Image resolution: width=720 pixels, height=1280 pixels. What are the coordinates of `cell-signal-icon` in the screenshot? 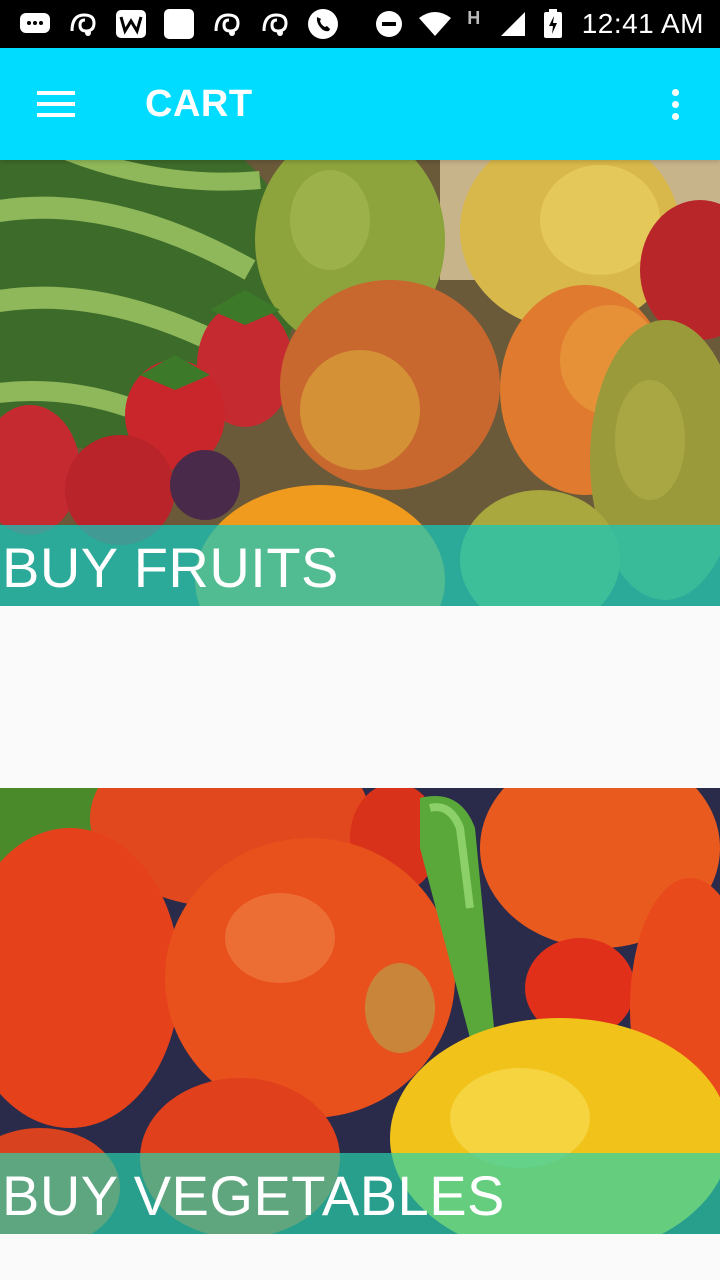 It's located at (513, 24).